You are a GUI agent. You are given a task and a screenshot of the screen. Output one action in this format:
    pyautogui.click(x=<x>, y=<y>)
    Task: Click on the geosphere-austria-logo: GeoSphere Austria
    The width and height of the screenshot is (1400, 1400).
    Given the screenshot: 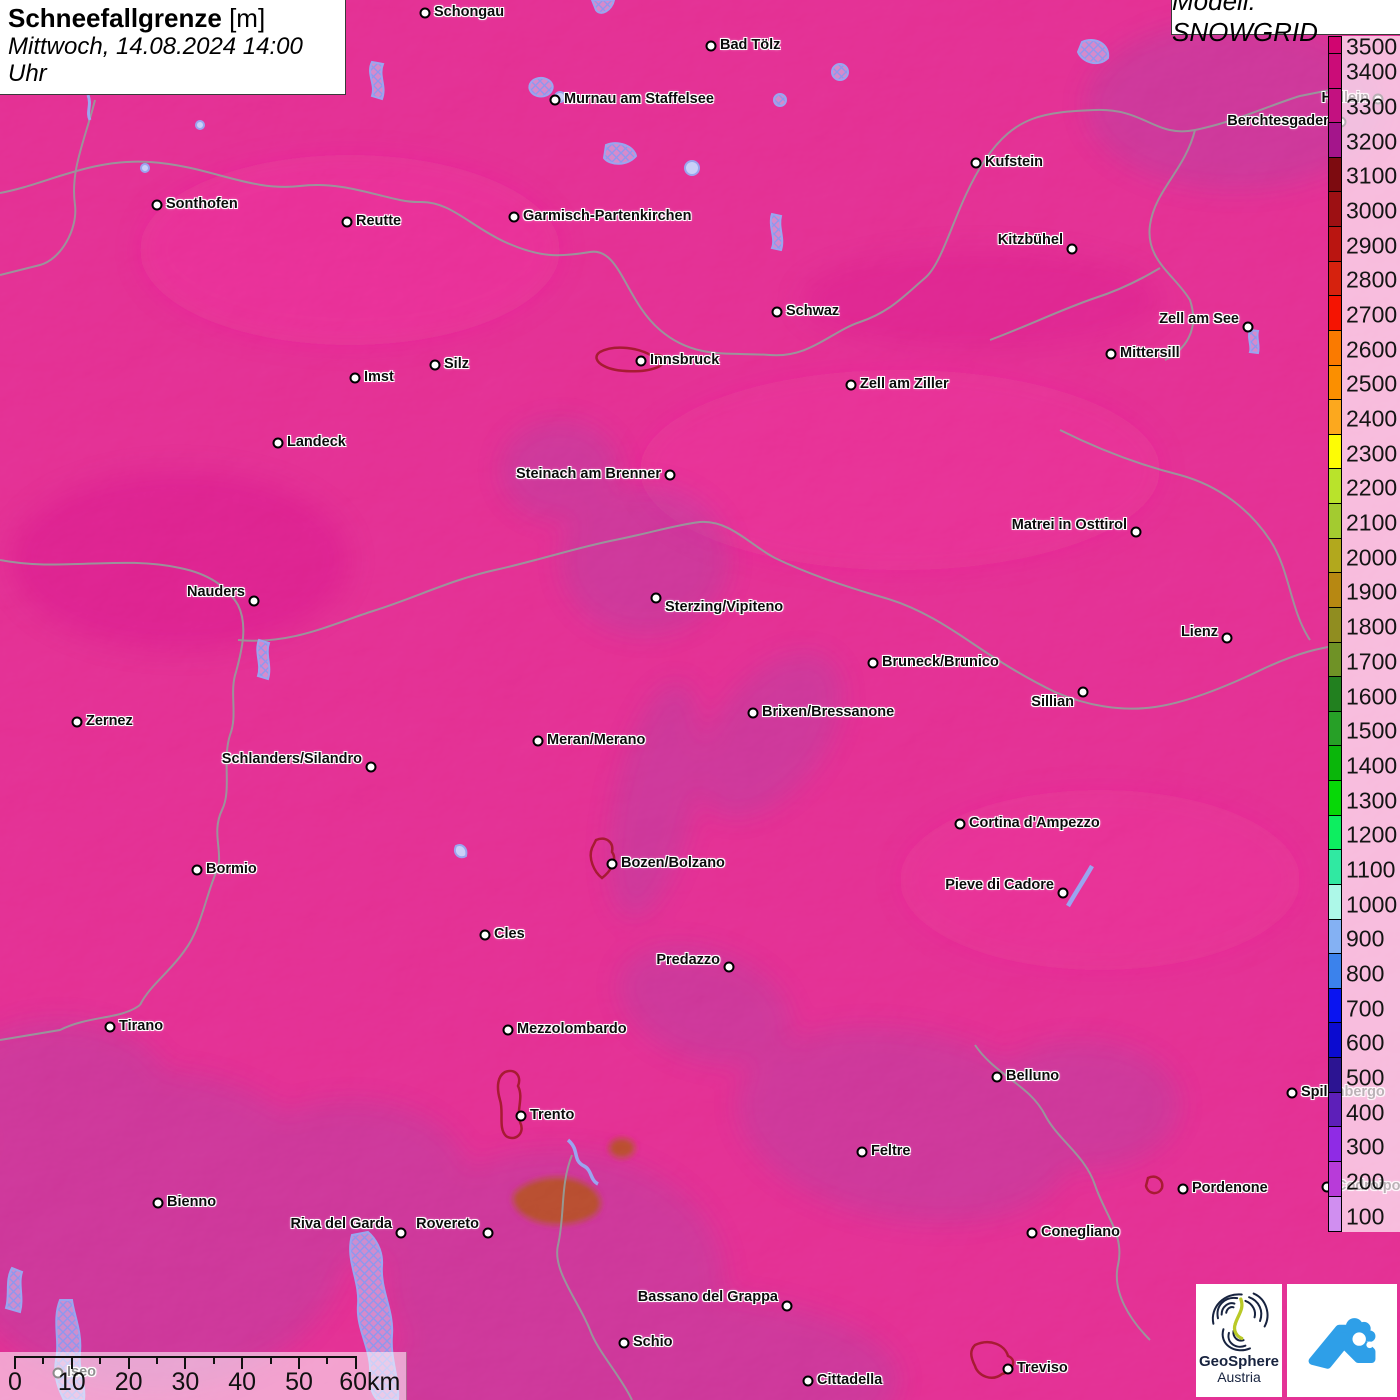 What is the action you would take?
    pyautogui.click(x=1239, y=1340)
    